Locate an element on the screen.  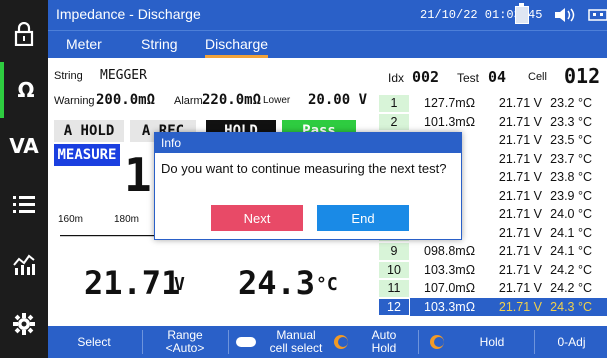
temperature-value: 24.3 is located at coordinates (277, 283).